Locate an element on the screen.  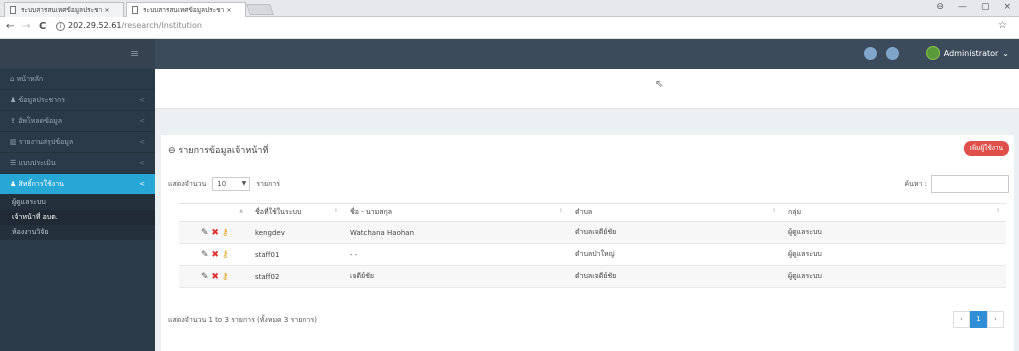
header-logo-area: ≡ is located at coordinates (77, 54).